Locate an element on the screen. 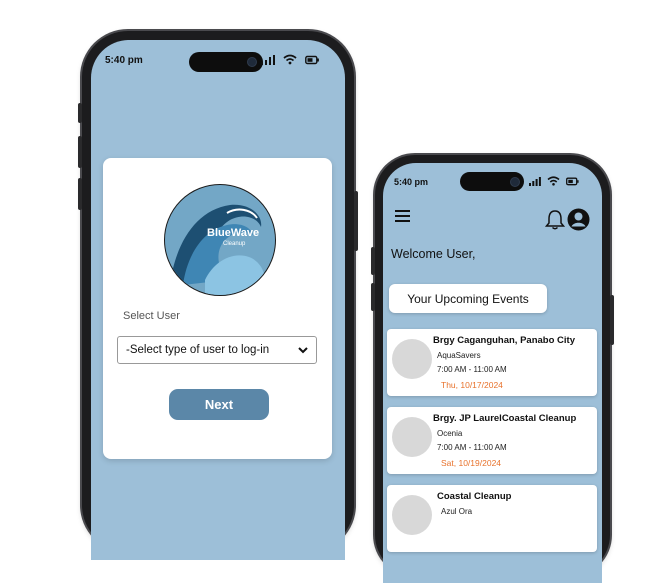 This screenshot has height=583, width=659. bluewave-logo: BlueWave Cleanup is located at coordinates (220, 240).